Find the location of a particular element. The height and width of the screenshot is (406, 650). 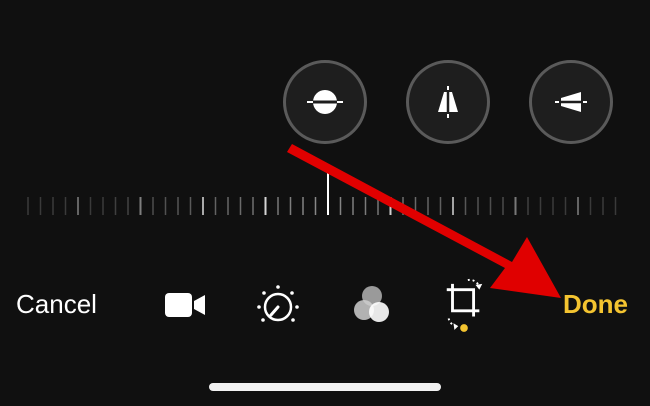

crop-tool-button is located at coordinates (464, 305).